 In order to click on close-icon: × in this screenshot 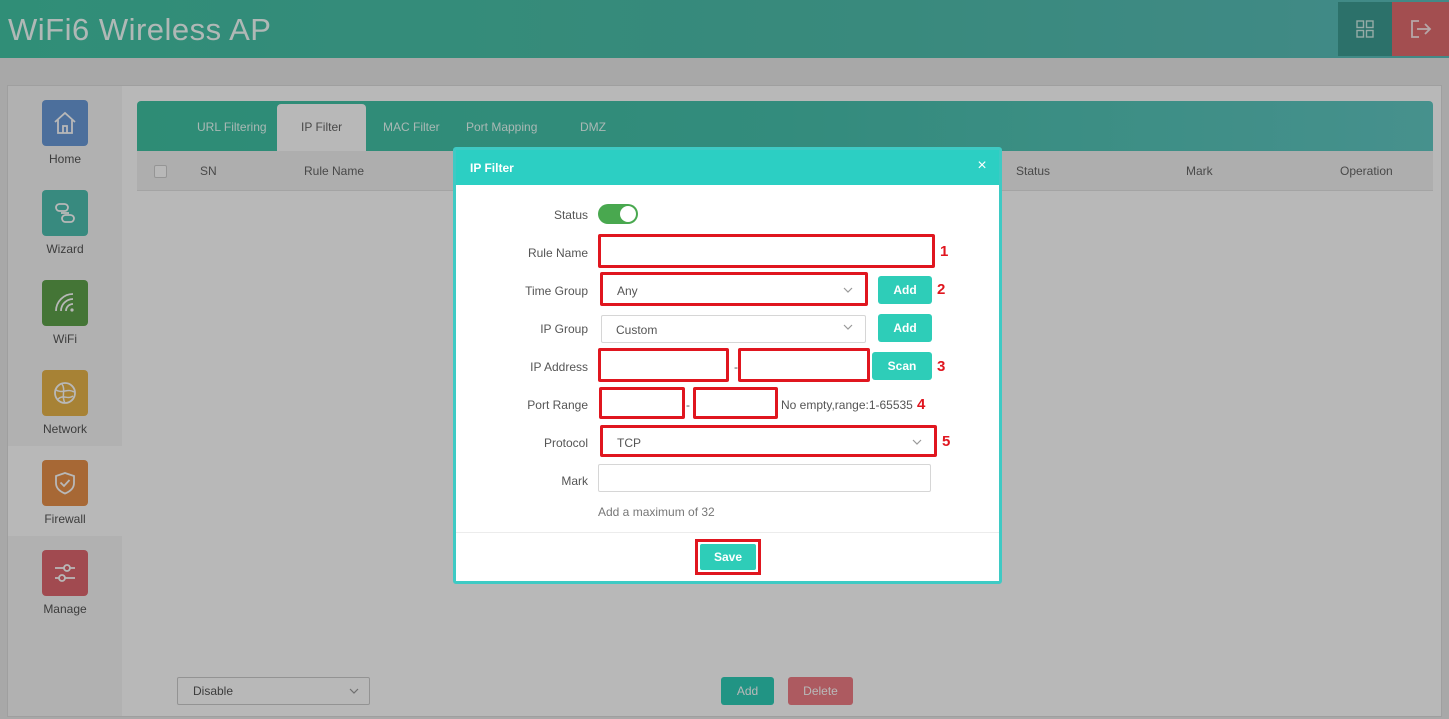, I will do `click(982, 166)`.